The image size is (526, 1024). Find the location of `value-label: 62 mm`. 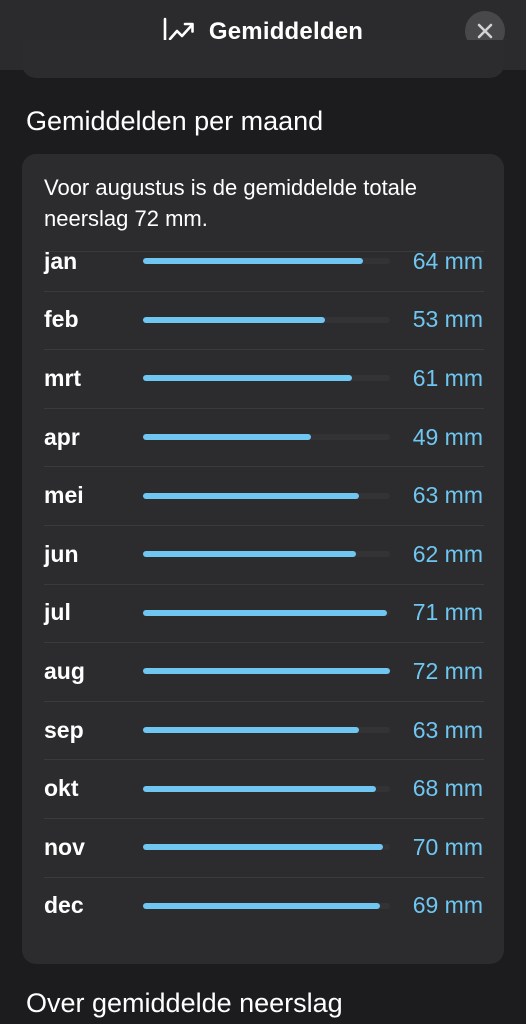

value-label: 62 mm is located at coordinates (447, 553).